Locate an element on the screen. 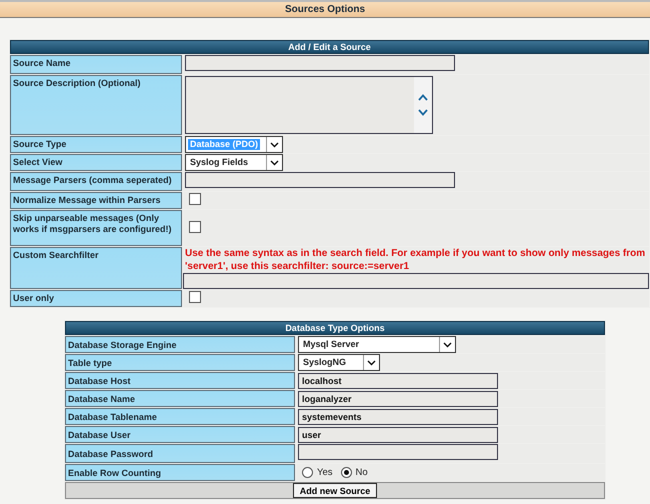 The image size is (650, 504). scroll-up-icon is located at coordinates (423, 97).